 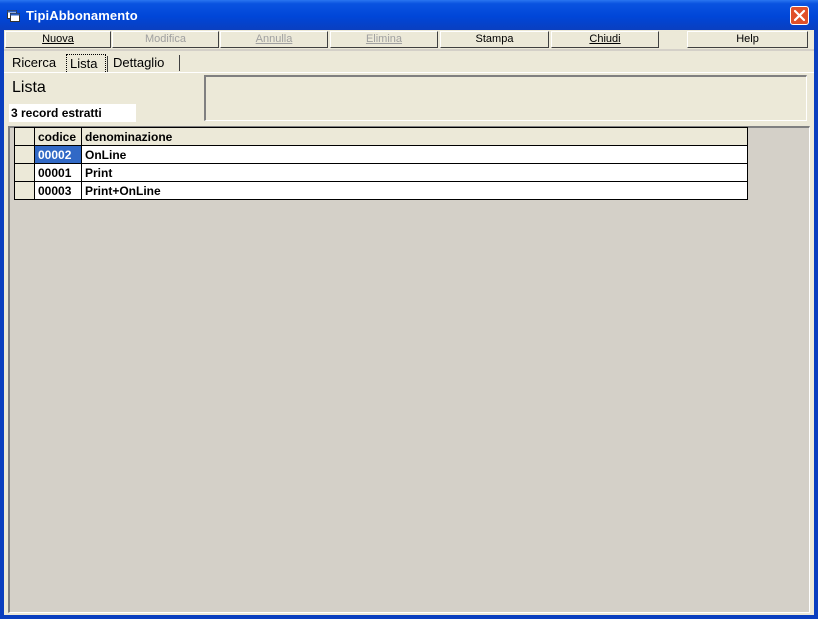 What do you see at coordinates (72, 113) in the screenshot?
I see `record-count: 3 record estratti` at bounding box center [72, 113].